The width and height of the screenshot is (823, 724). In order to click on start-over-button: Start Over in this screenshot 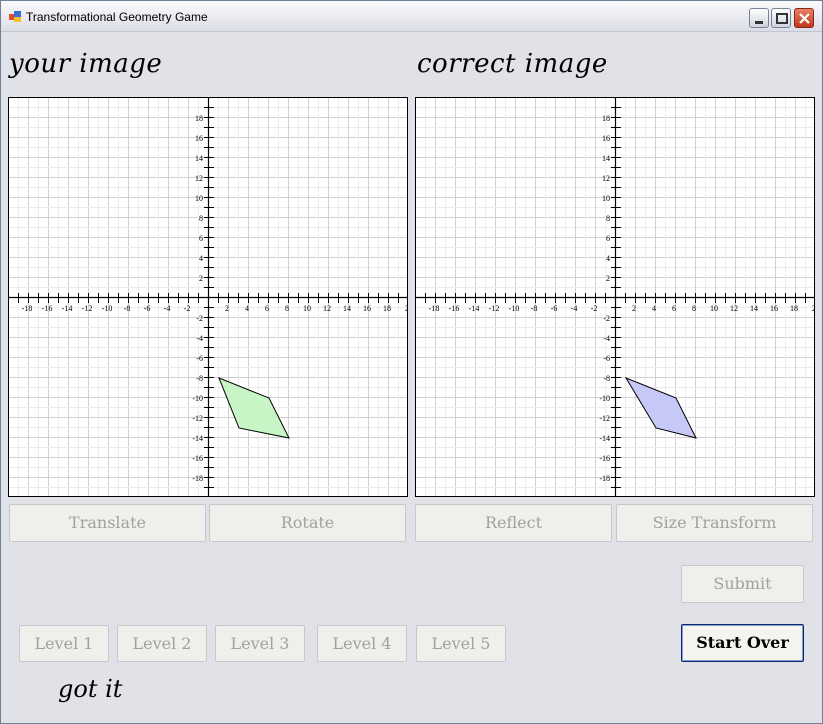, I will do `click(742, 643)`.